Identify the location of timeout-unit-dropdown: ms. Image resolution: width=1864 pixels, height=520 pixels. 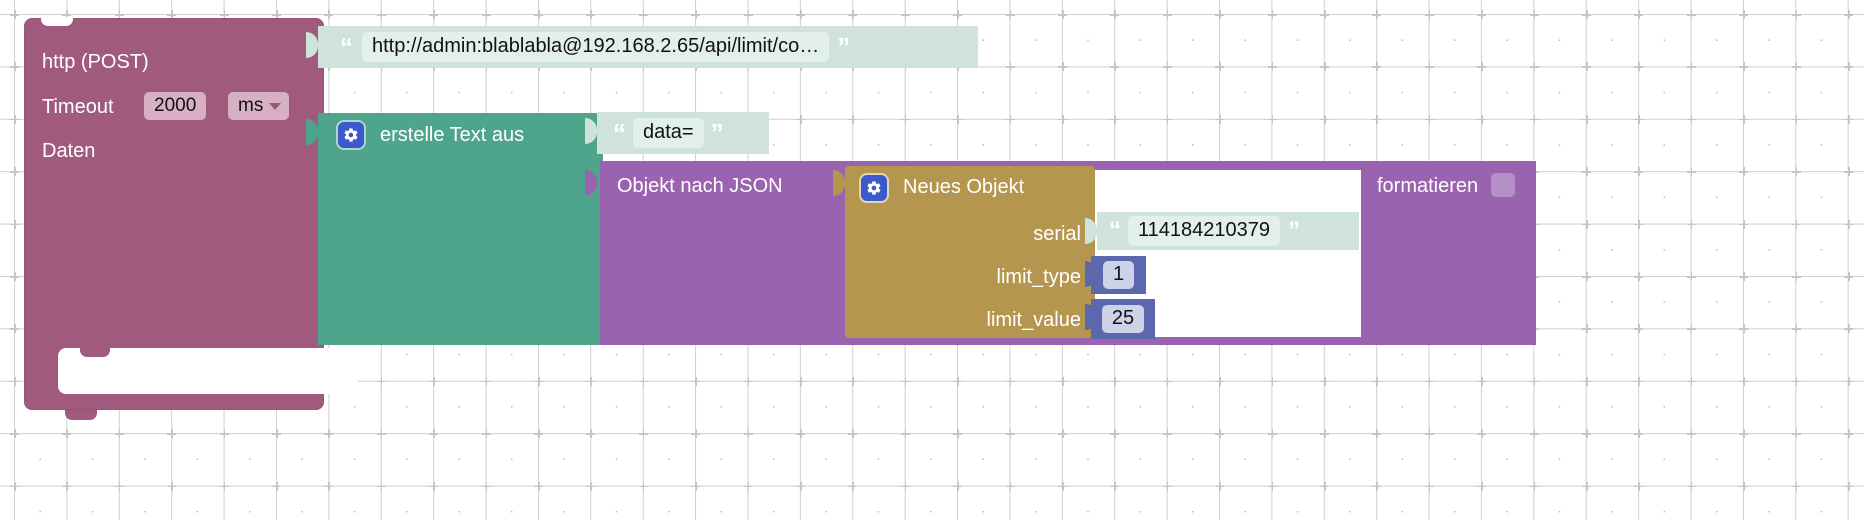
(259, 106).